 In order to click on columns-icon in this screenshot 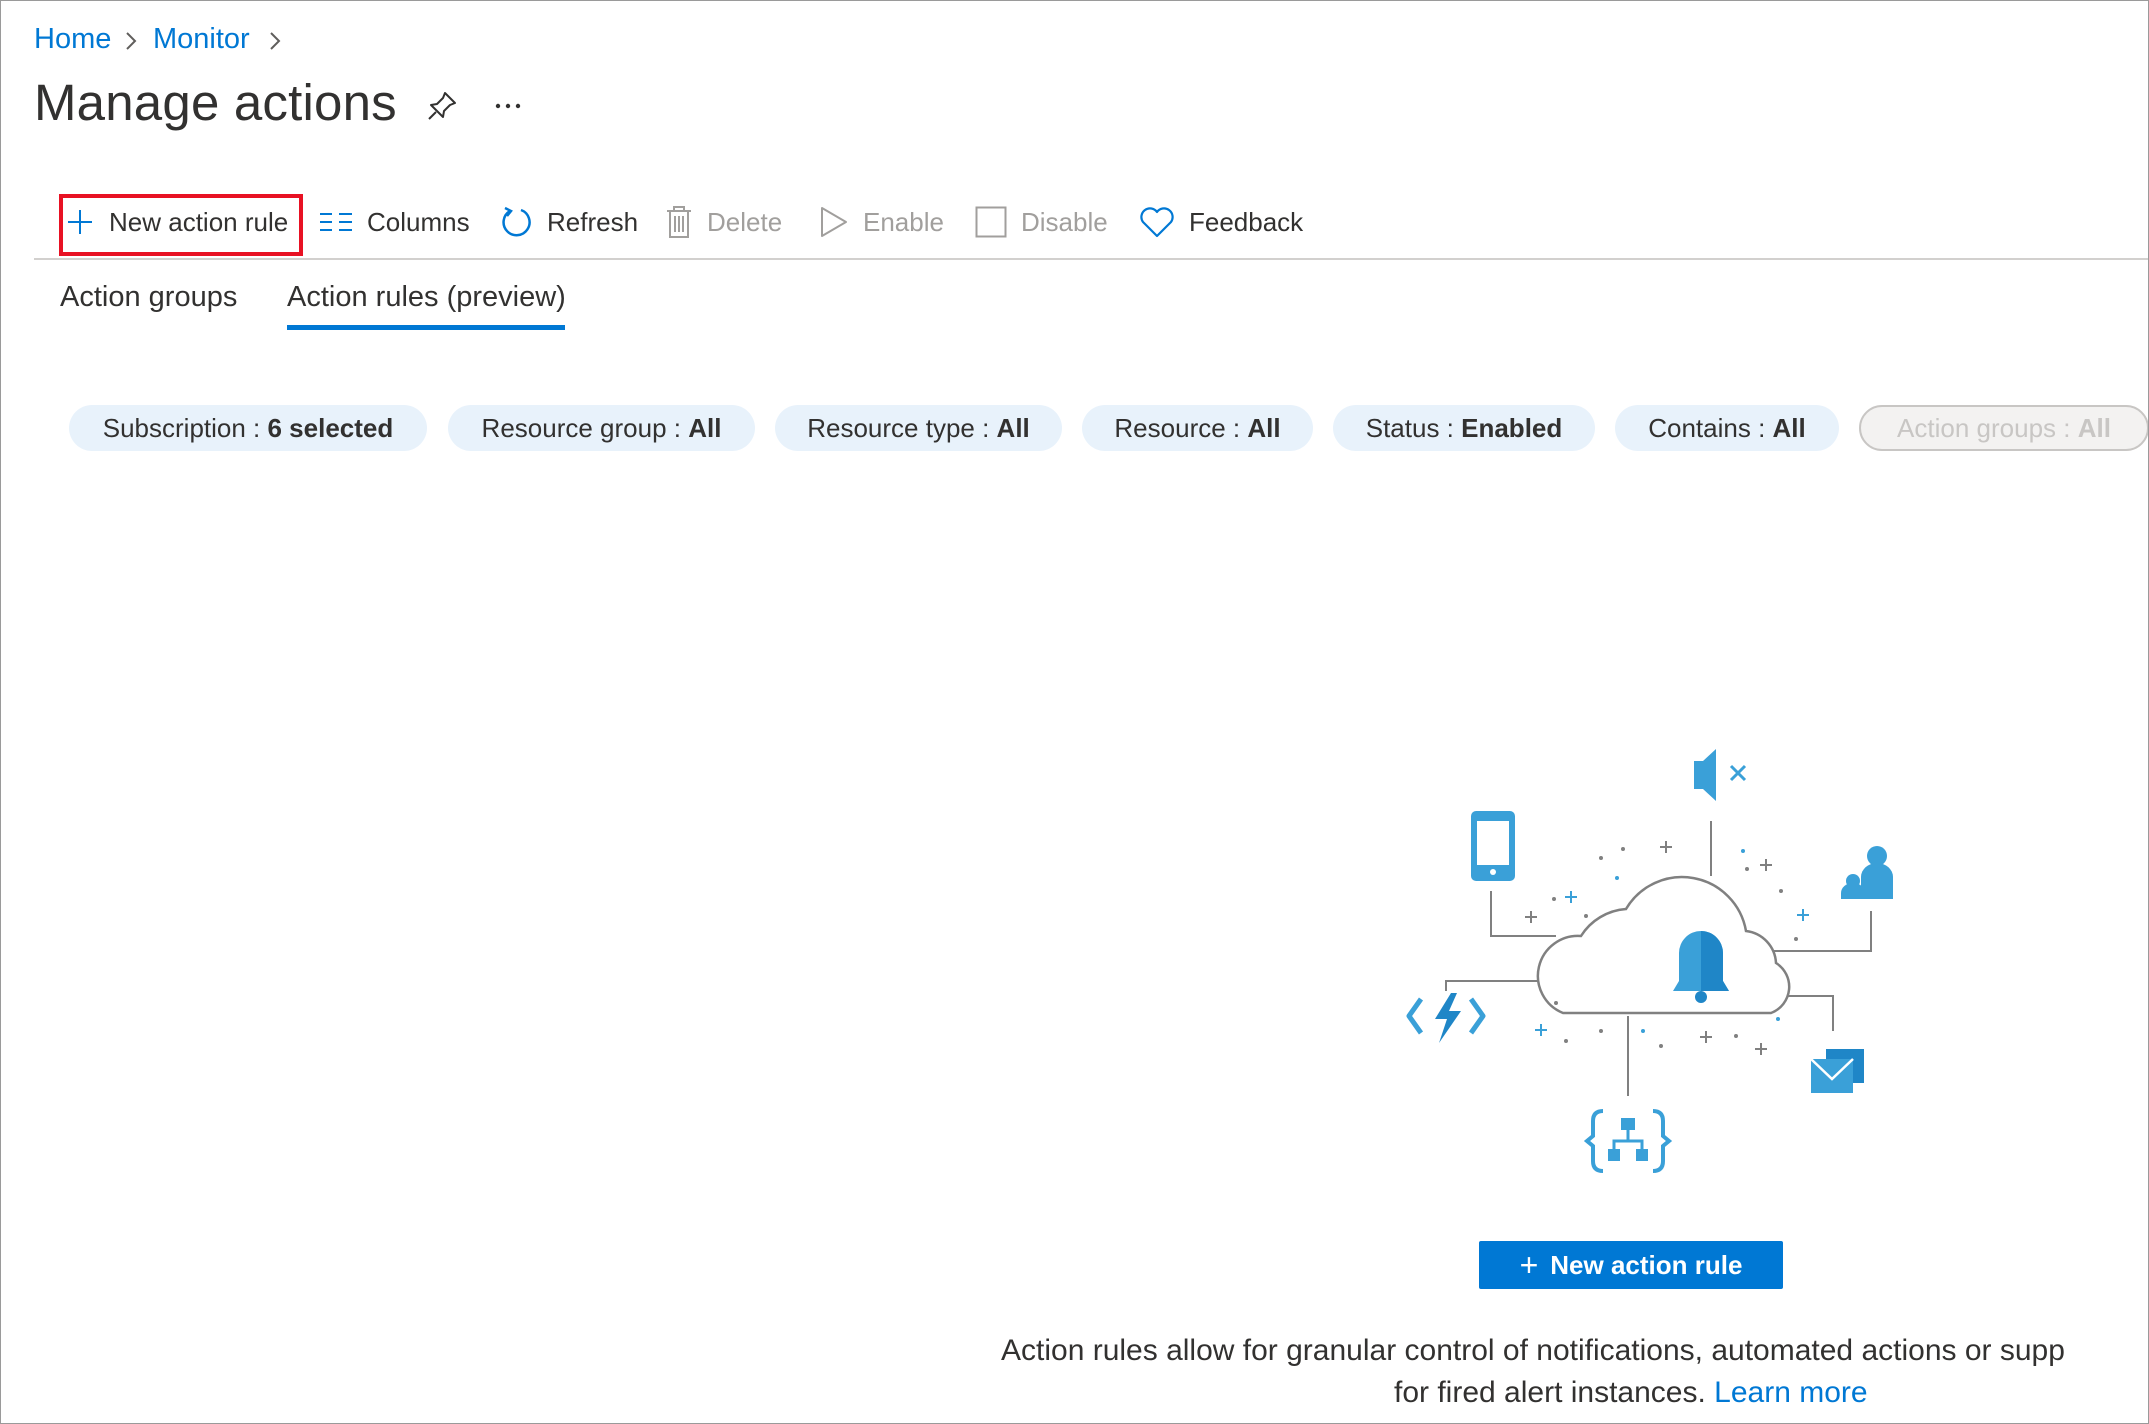, I will do `click(336, 222)`.